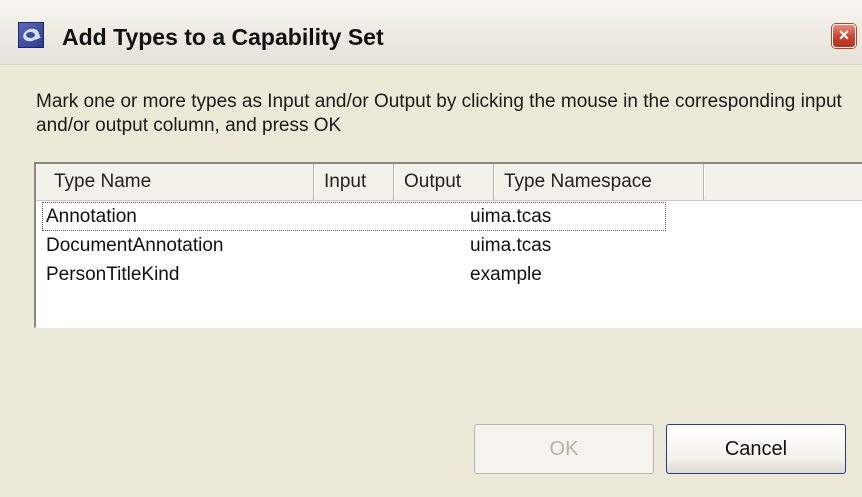 This screenshot has height=497, width=862. Describe the element at coordinates (449, 274) in the screenshot. I see `table-row: PersonTitleKind example` at that location.